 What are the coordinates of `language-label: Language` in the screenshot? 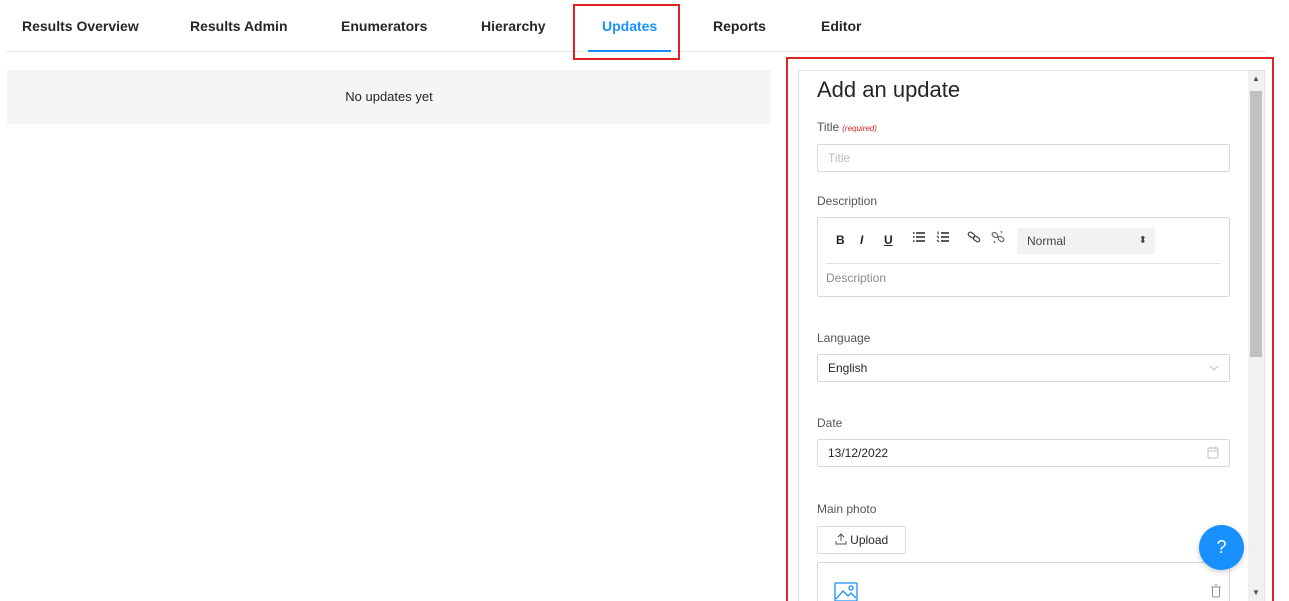 It's located at (844, 338).